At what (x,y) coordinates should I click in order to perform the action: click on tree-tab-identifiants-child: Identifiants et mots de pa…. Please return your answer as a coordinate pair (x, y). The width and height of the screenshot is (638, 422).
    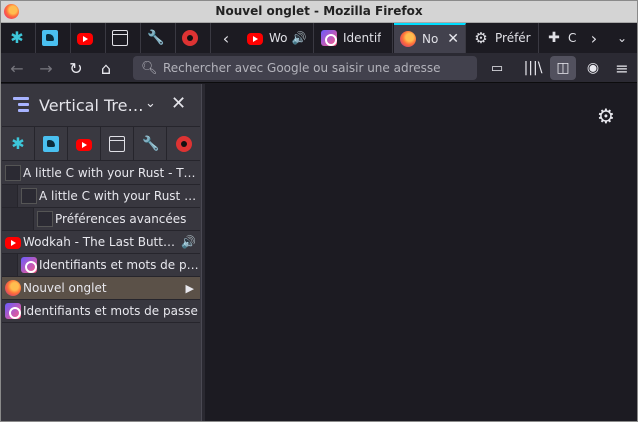
    Looking at the image, I should click on (101, 265).